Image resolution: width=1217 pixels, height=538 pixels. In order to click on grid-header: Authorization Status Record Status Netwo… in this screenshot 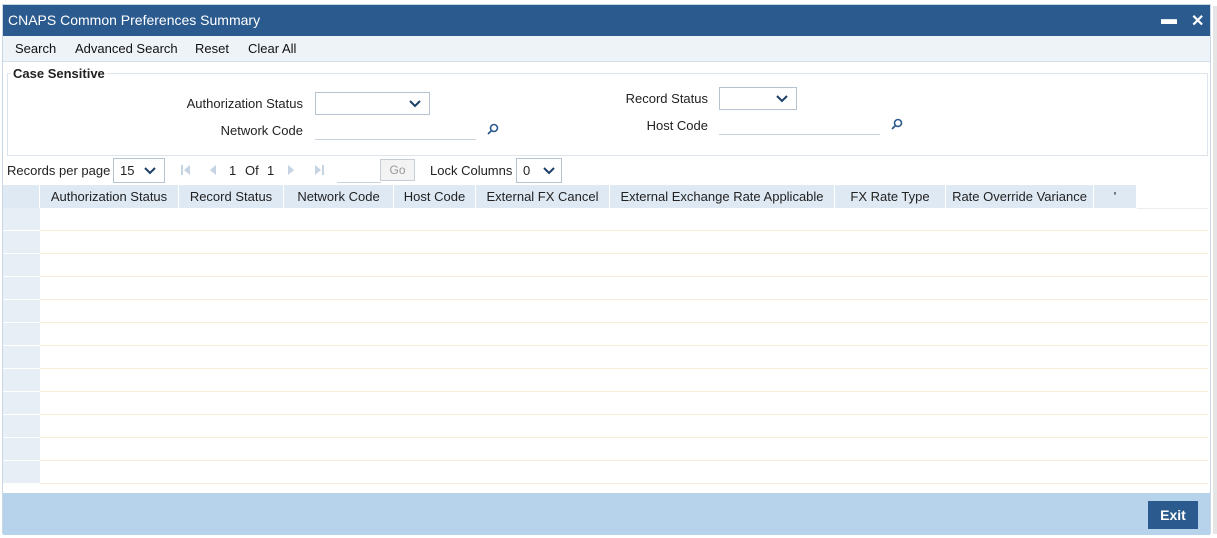, I will do `click(570, 196)`.